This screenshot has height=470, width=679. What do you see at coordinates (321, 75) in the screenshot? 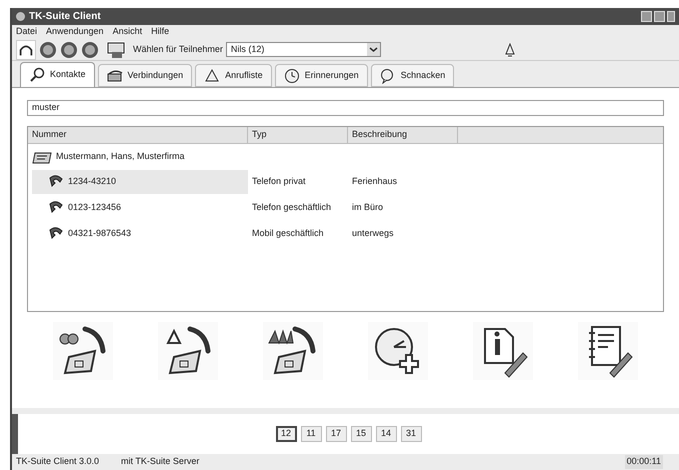
I see `tab: Erinnerungen` at bounding box center [321, 75].